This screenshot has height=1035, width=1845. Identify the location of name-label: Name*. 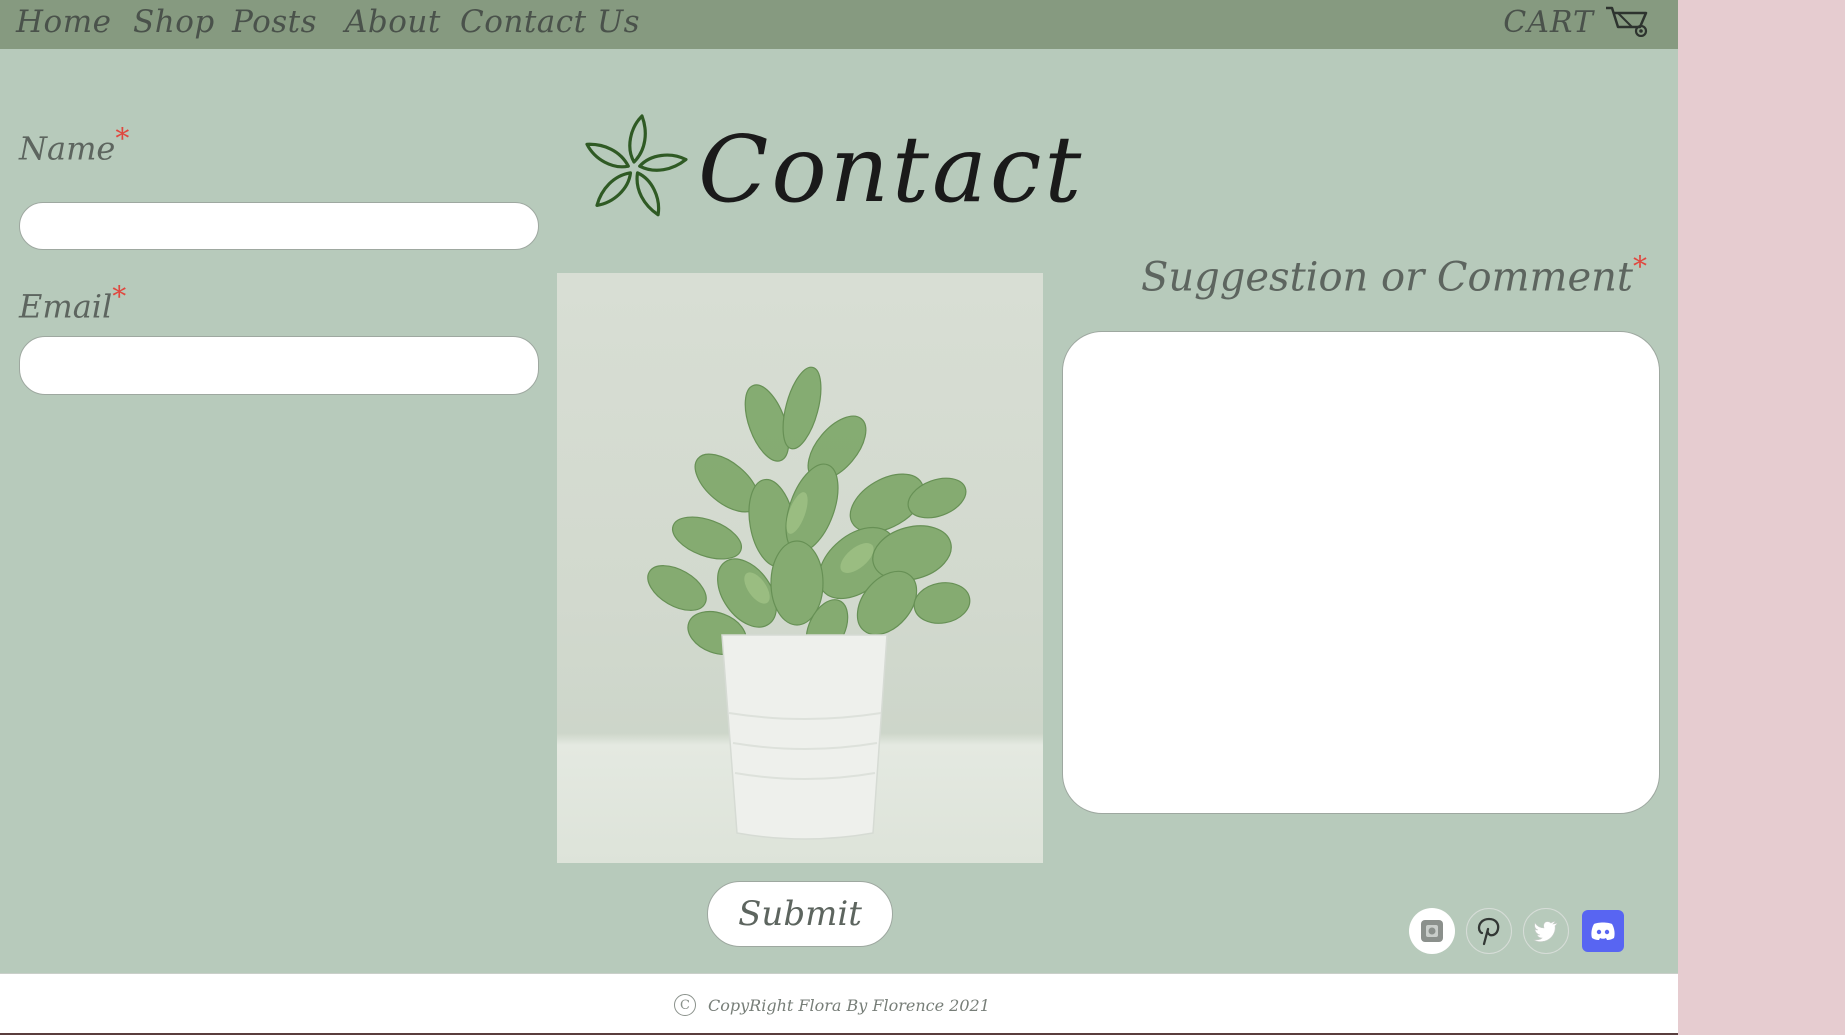
(74, 145).